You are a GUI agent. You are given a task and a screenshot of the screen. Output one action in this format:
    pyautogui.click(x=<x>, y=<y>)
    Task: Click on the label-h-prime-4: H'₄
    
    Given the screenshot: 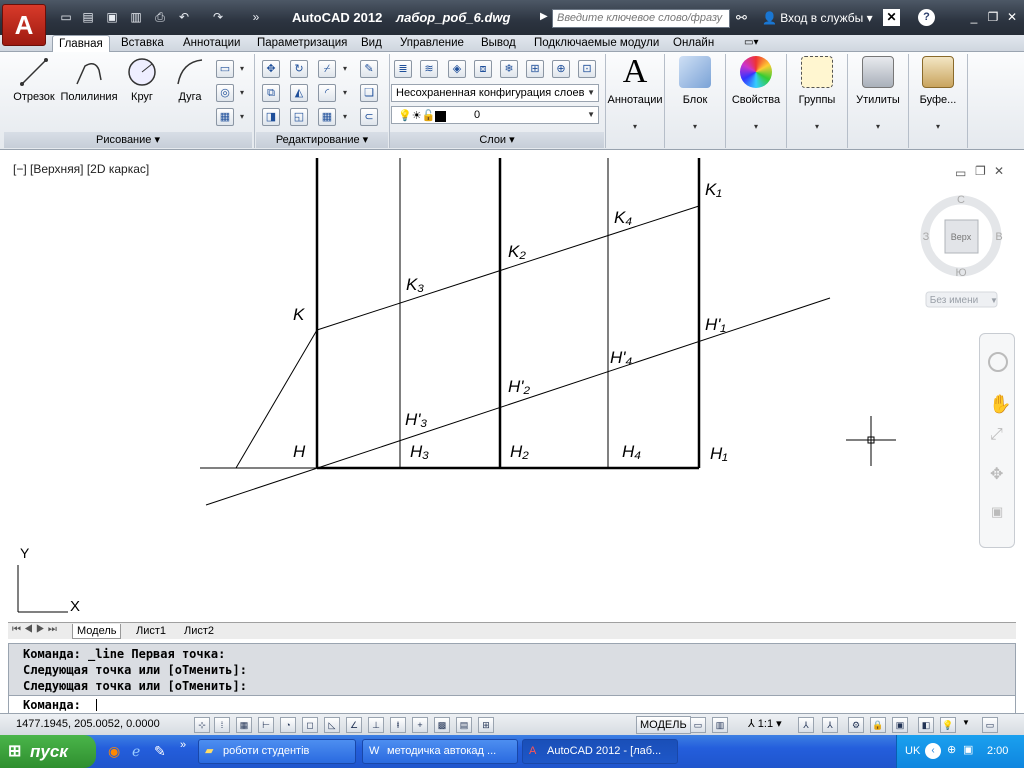 What is the action you would take?
    pyautogui.click(x=621, y=357)
    